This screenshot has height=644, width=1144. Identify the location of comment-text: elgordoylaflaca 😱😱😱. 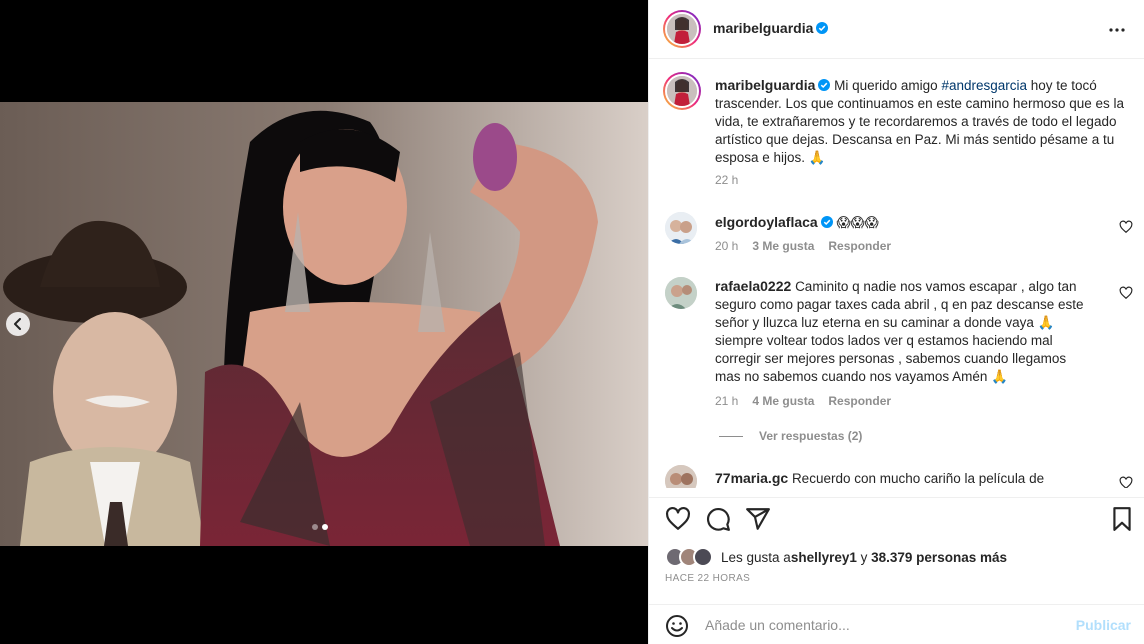
(905, 222).